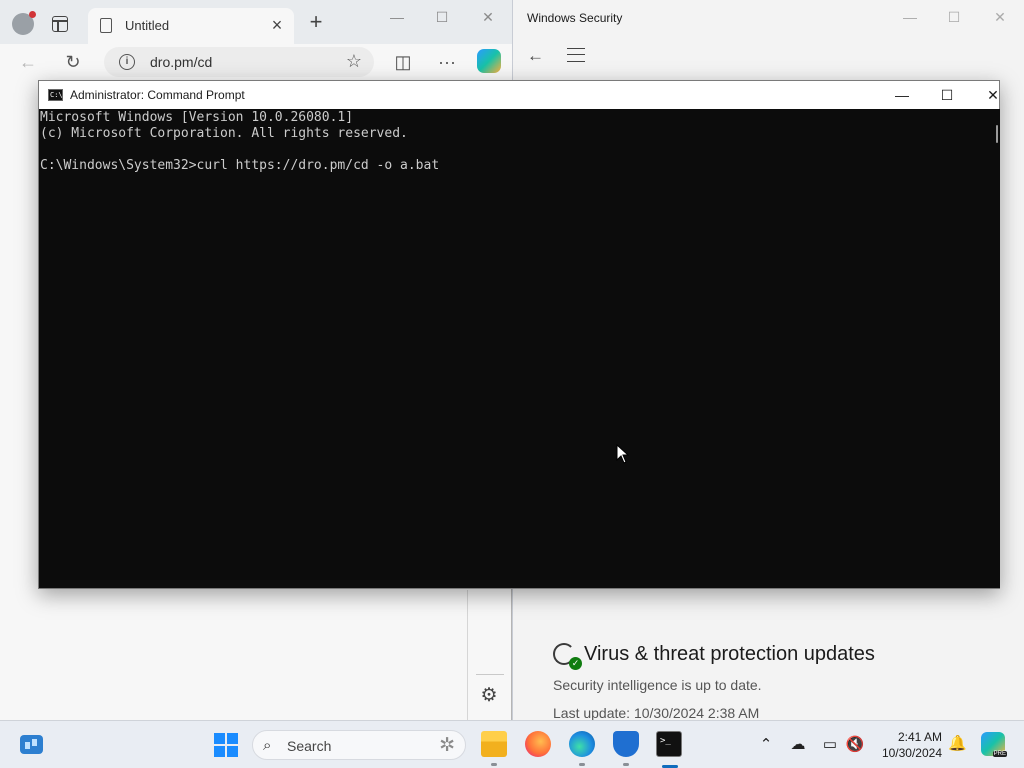  What do you see at coordinates (60, 24) in the screenshot?
I see `tab-actions-icon` at bounding box center [60, 24].